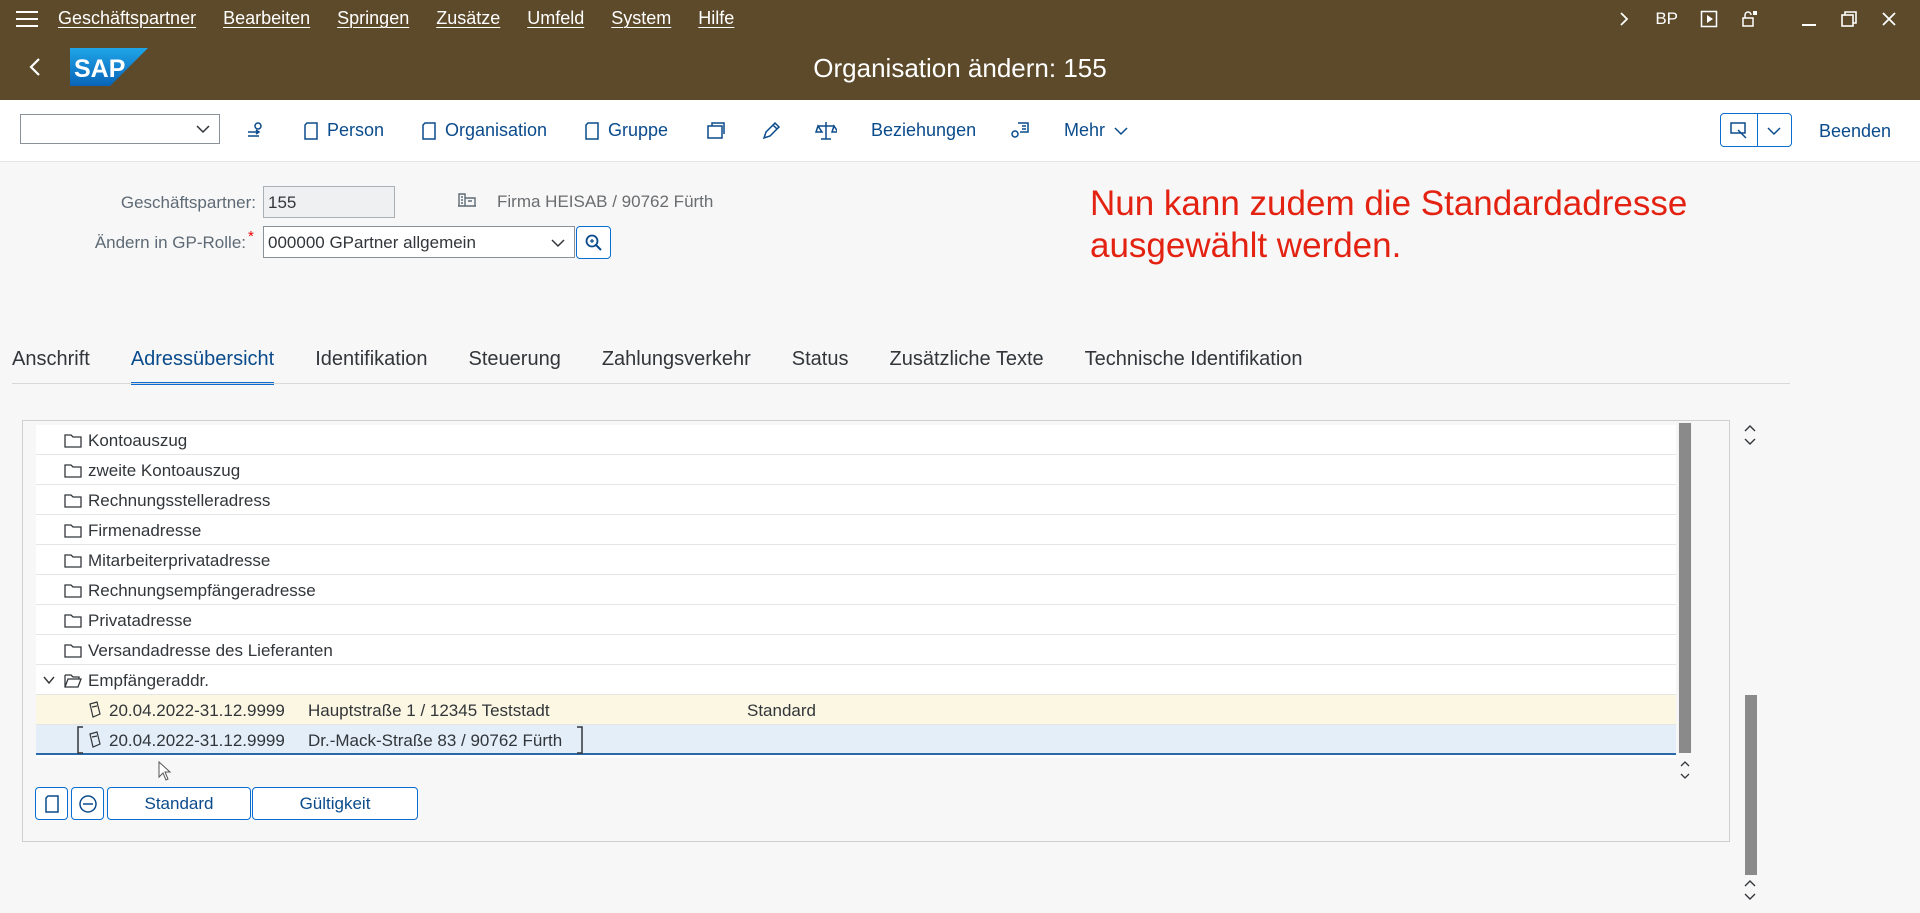 The height and width of the screenshot is (913, 1920). What do you see at coordinates (1624, 19) in the screenshot?
I see `chevron-right-icon` at bounding box center [1624, 19].